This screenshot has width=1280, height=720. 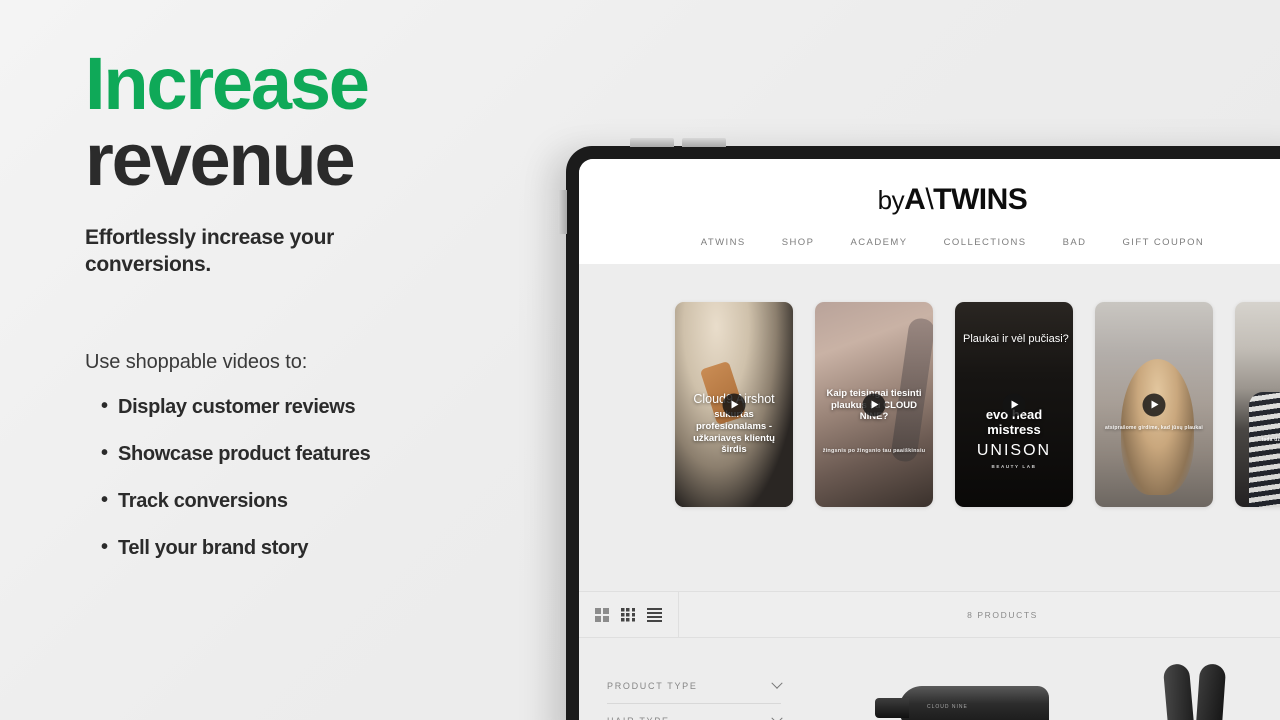 I want to click on product-card-hair-dryer: CLOUD NINE, so click(x=970, y=690).